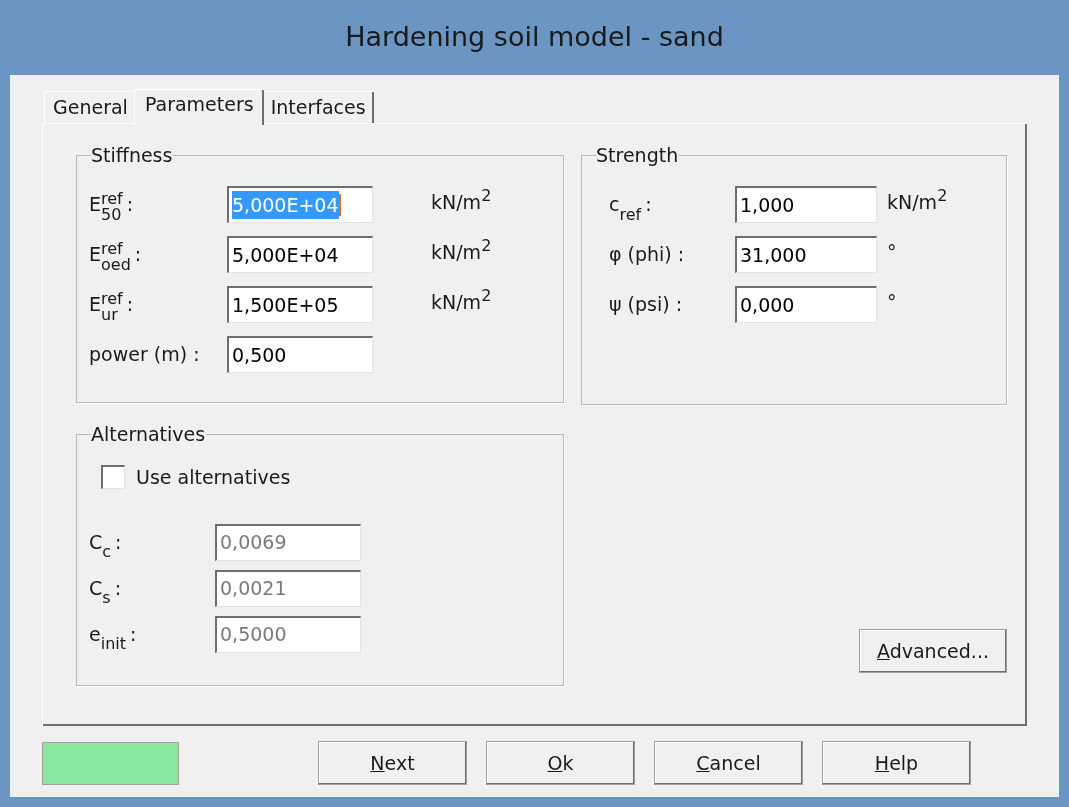 The image size is (1069, 807). Describe the element at coordinates (806, 254) in the screenshot. I see `input-field: 31,000` at that location.